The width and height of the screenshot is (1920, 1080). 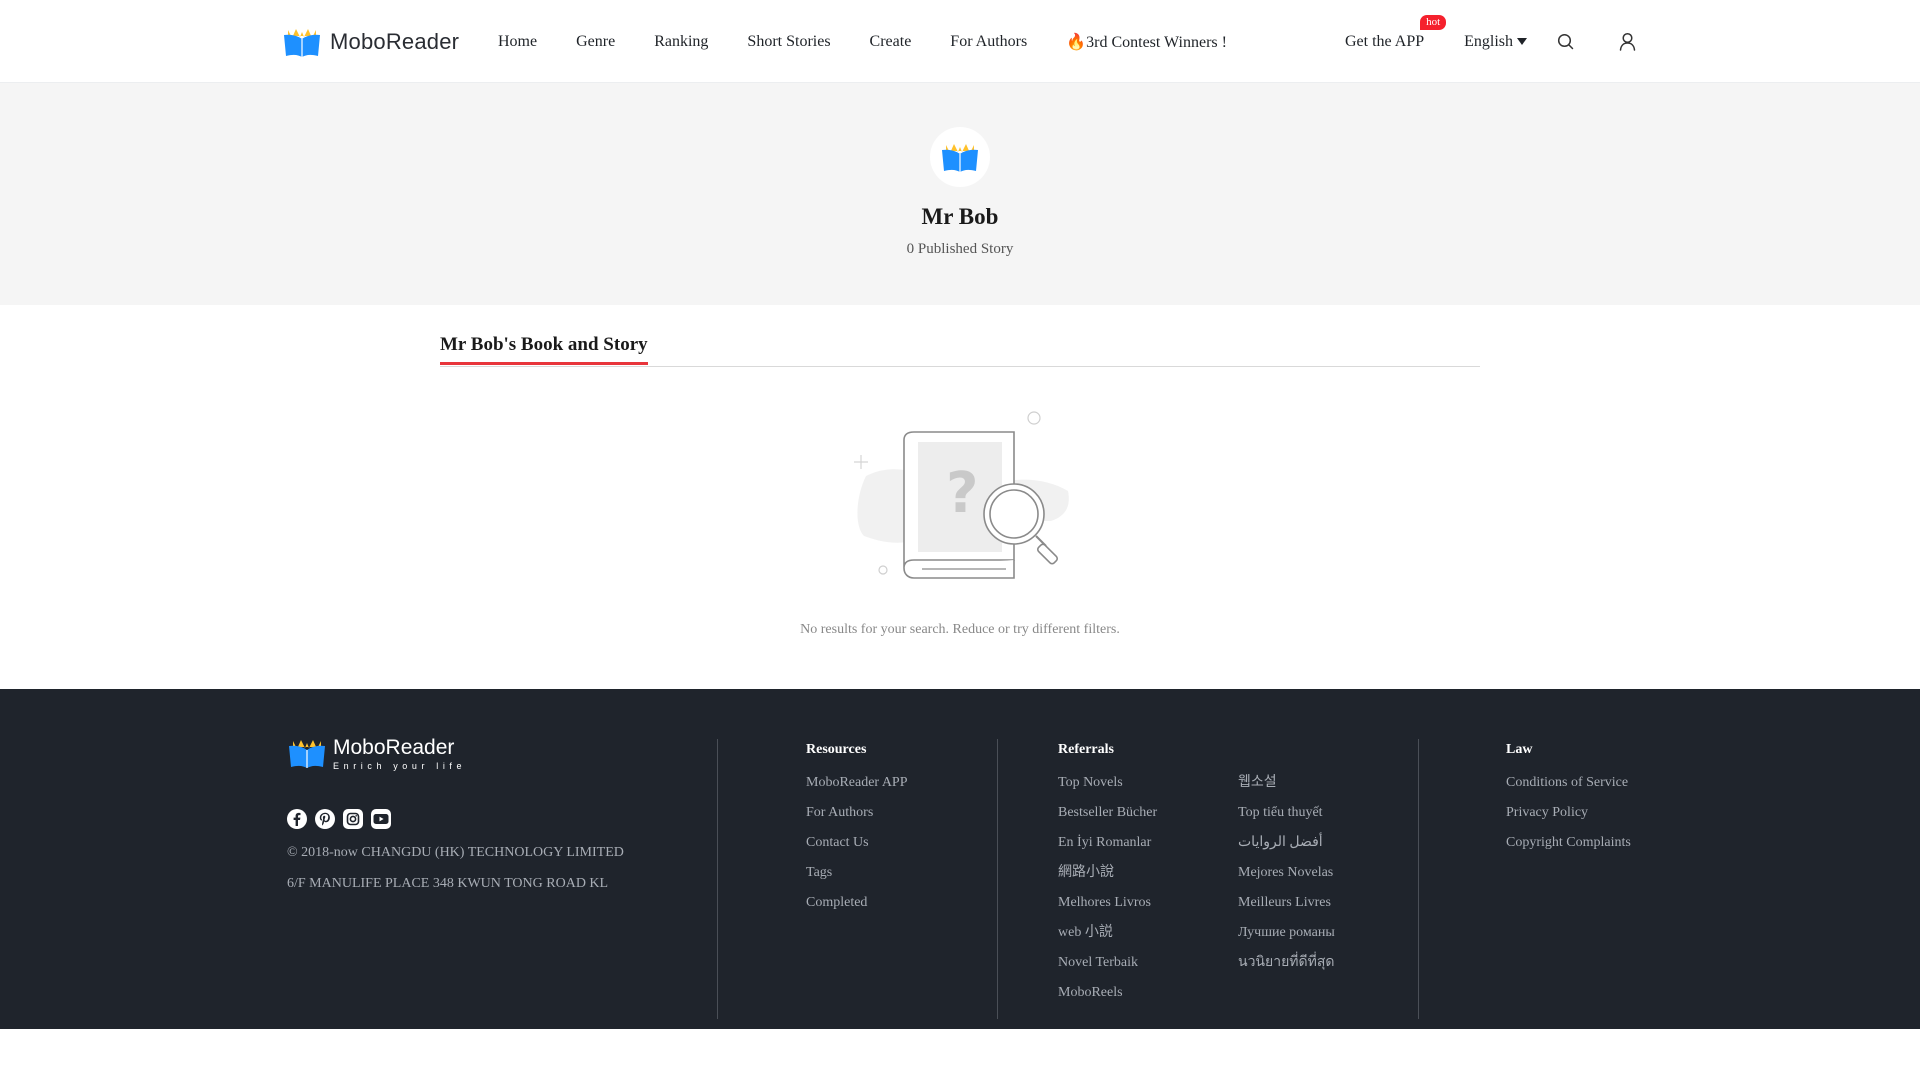 What do you see at coordinates (857, 903) in the screenshot?
I see `footer-link-completed: Completed` at bounding box center [857, 903].